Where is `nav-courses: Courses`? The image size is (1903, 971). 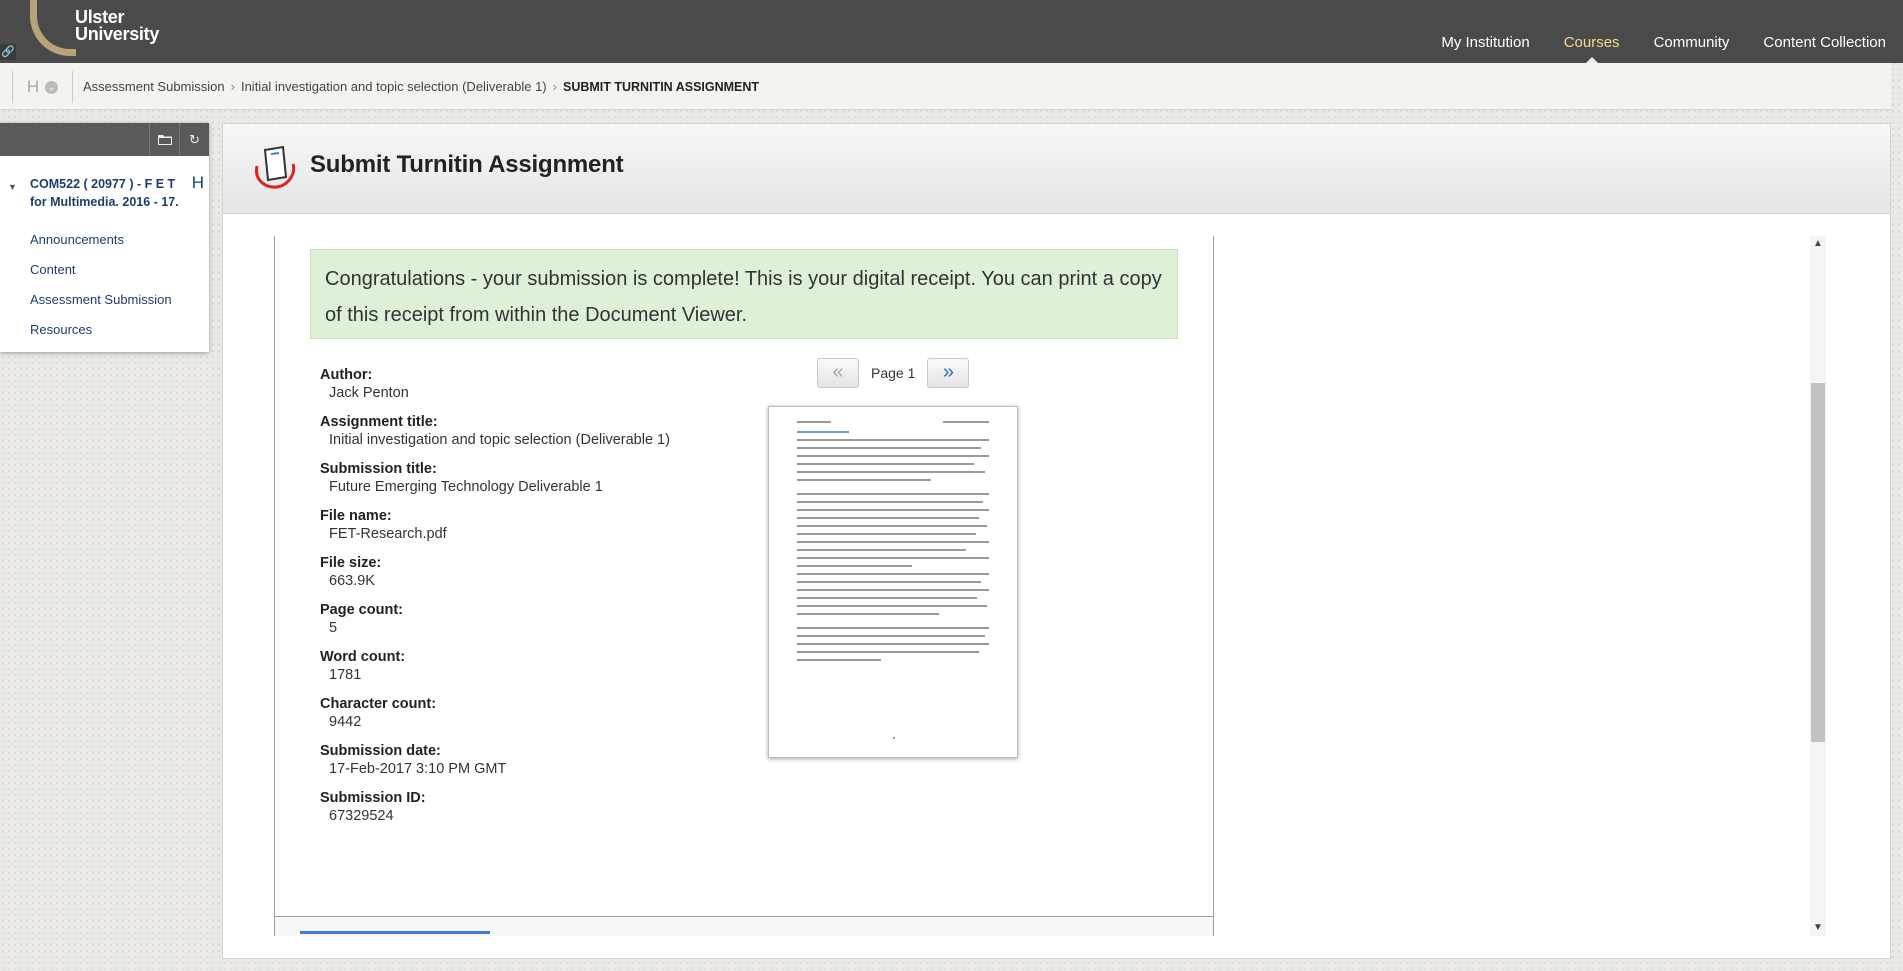 nav-courses: Courses is located at coordinates (1592, 31).